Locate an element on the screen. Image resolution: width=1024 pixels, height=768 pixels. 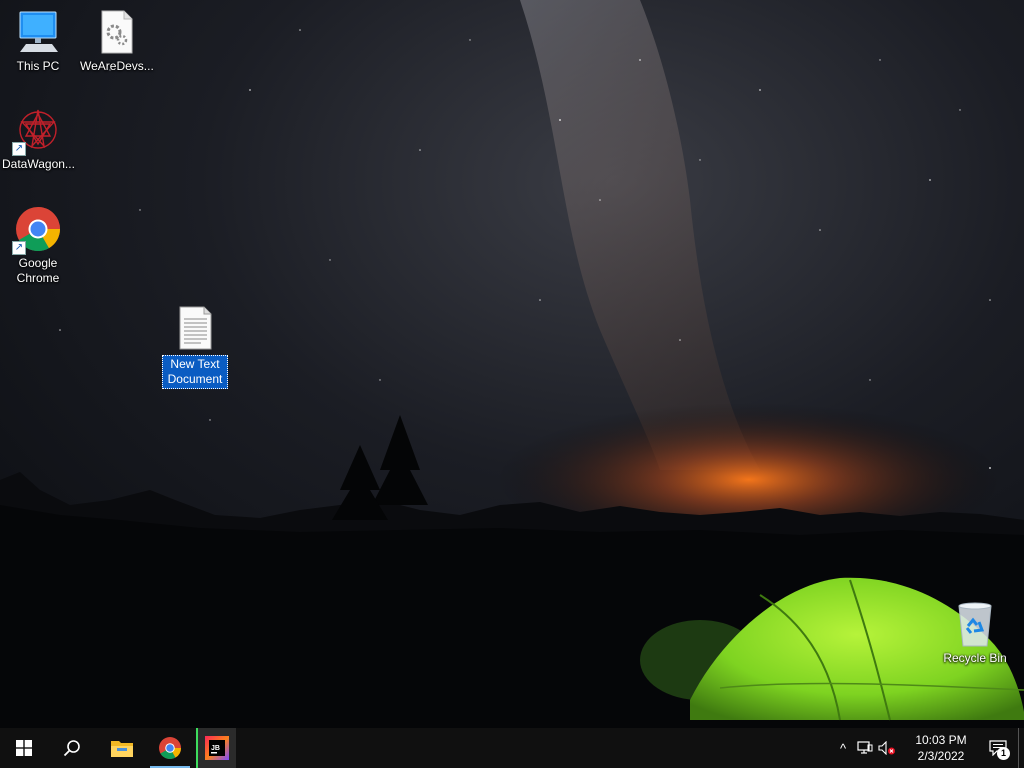
desktop-icon-google-chrome: ↗ Google Chrome is located at coordinates (38, 245).